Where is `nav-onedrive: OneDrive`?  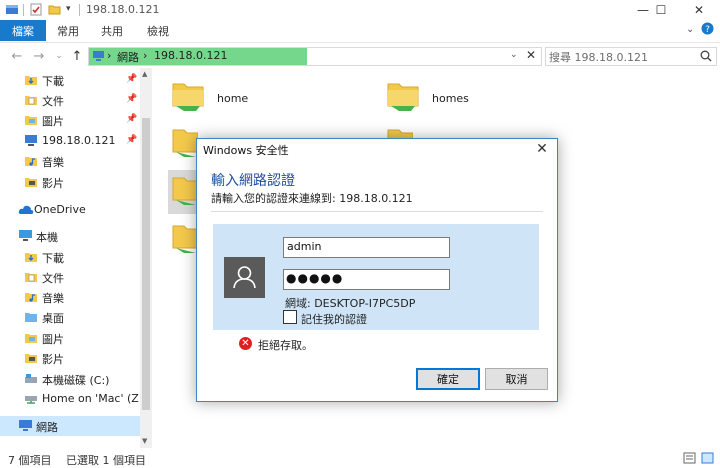 nav-onedrive: OneDrive is located at coordinates (70, 210).